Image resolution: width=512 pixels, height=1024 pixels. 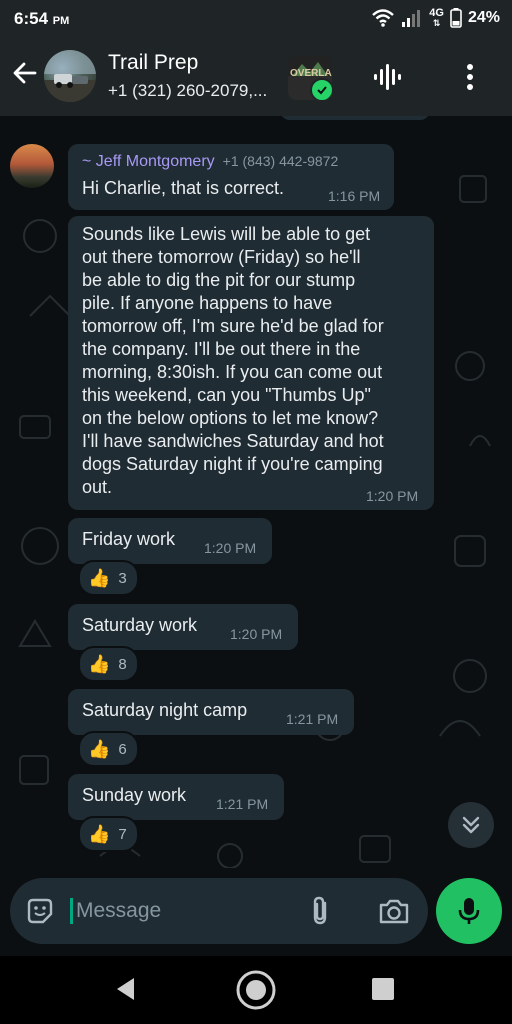 I want to click on status-icons: 4G ⇅ 24%, so click(x=435, y=18).